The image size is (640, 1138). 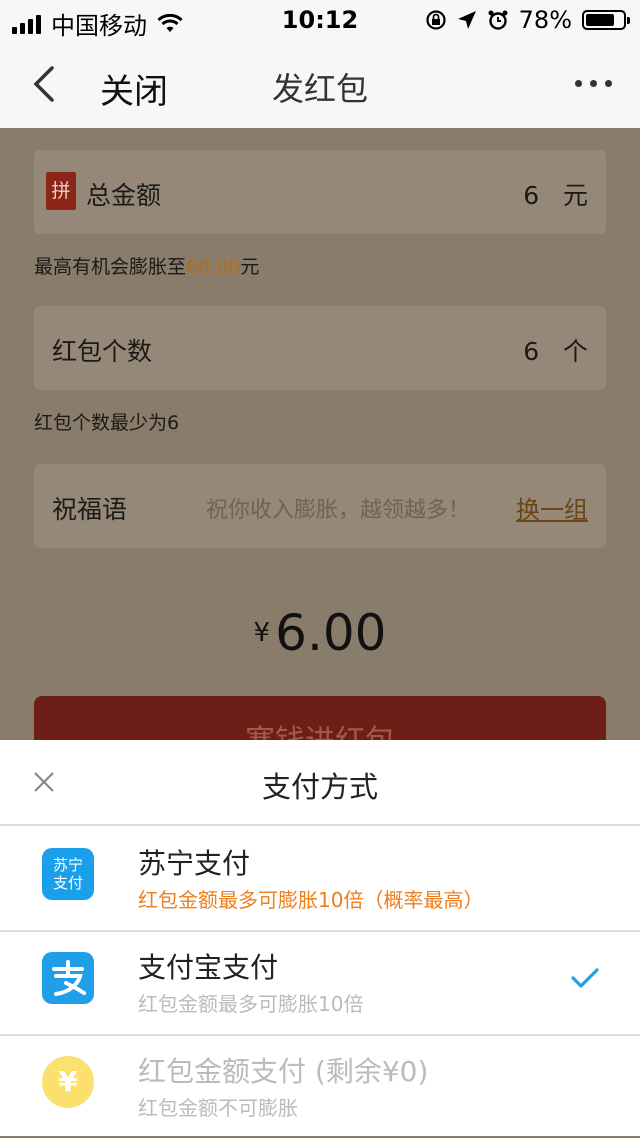 What do you see at coordinates (545, 20) in the screenshot?
I see `battery-percent: 78%` at bounding box center [545, 20].